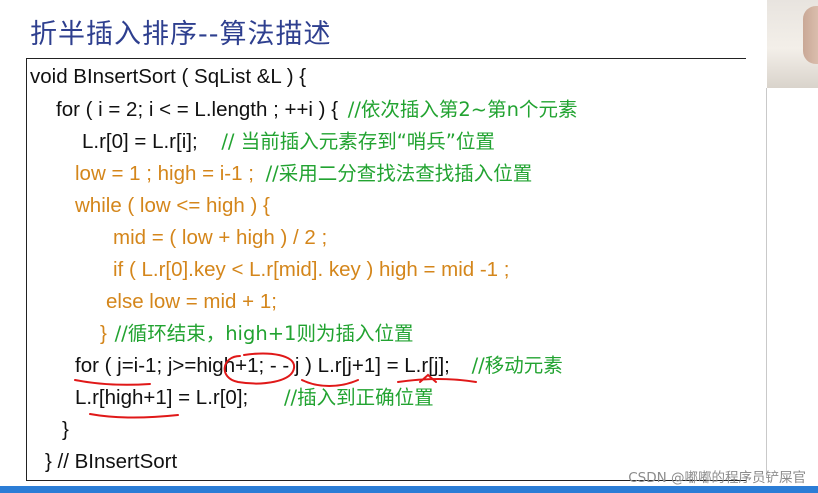 Image resolution: width=818 pixels, height=493 pixels. Describe the element at coordinates (164, 173) in the screenshot. I see `low-high-init: low = 1 ; high = i-1 ;` at that location.